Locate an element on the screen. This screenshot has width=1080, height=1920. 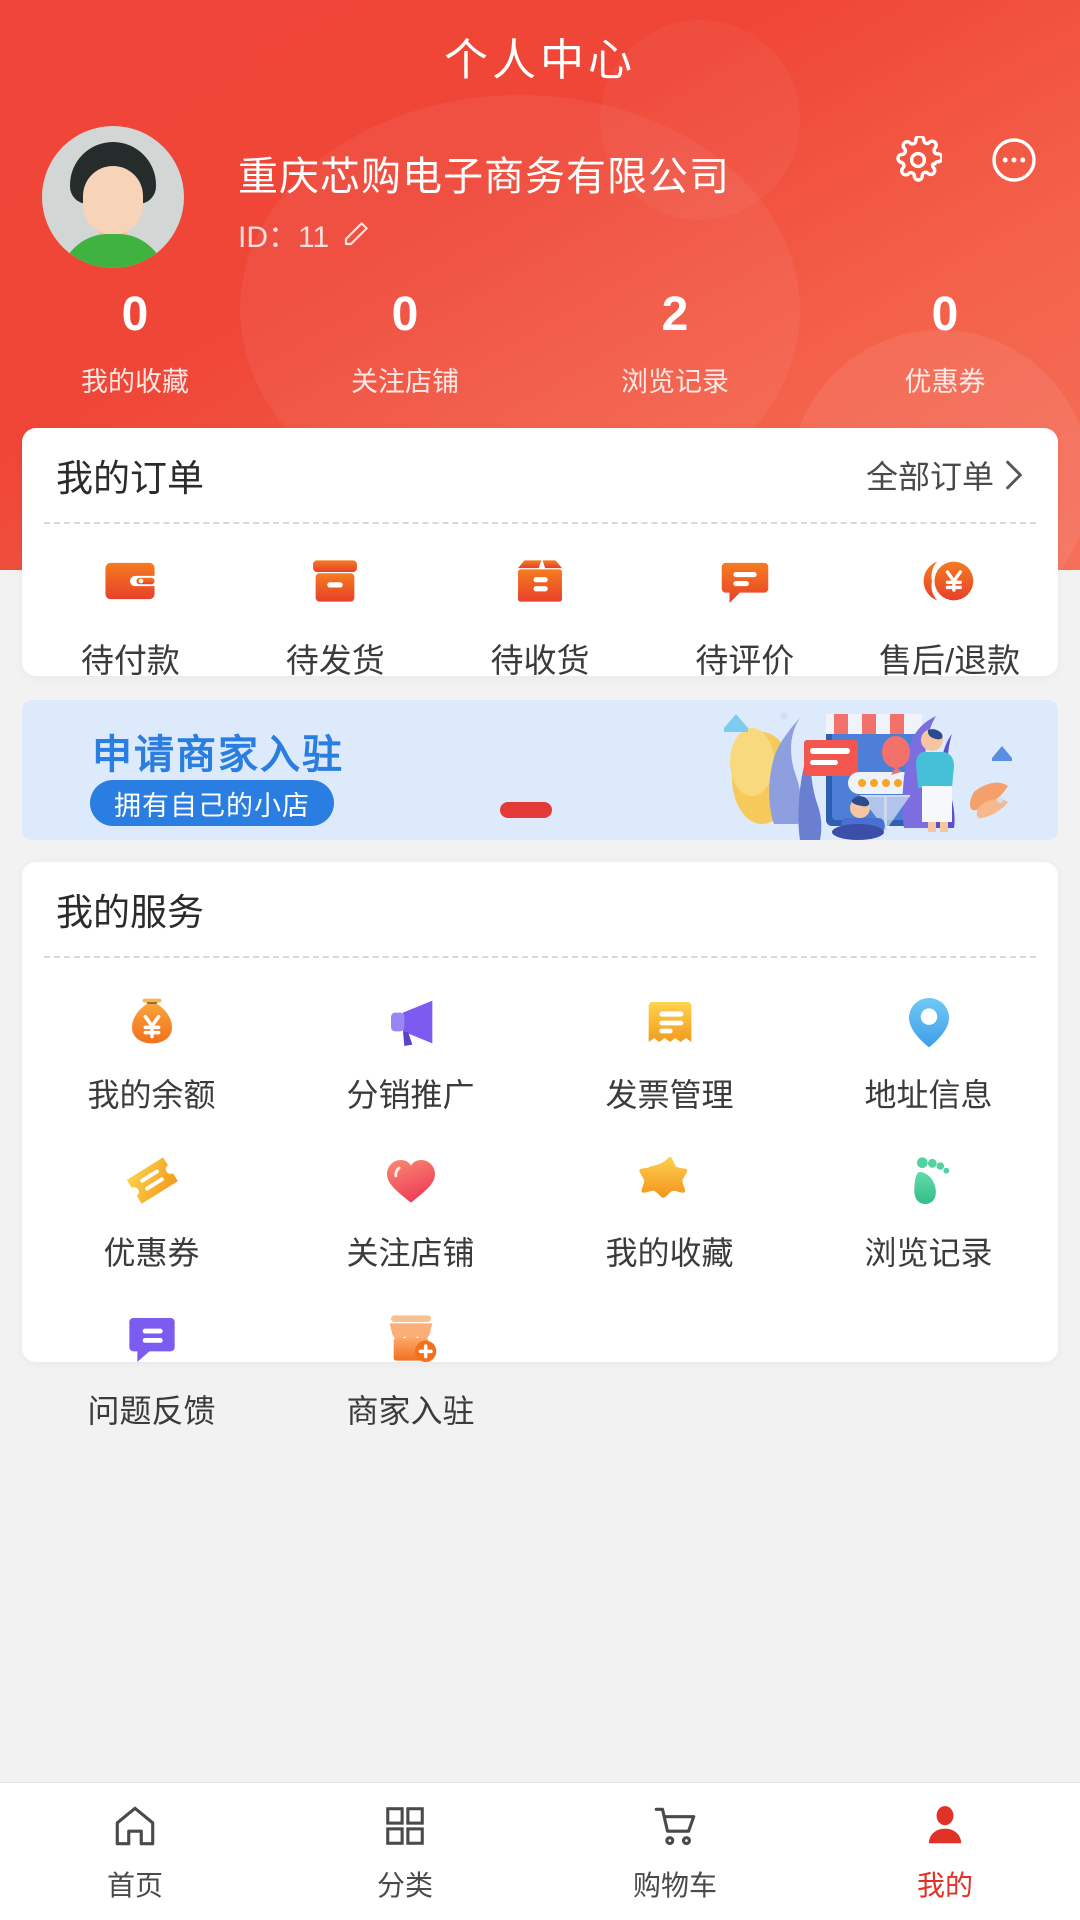
my-orders-card: 我的订单 全部订单 待付款 待发货 待收货 待评价 售后/退款 is located at coordinates (540, 553).